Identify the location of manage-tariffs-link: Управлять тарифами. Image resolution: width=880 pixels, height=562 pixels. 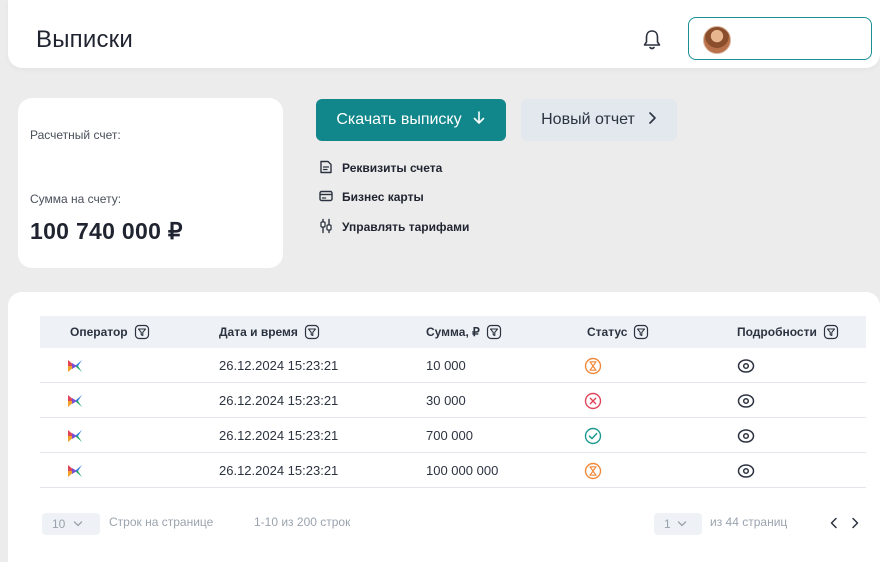
(393, 227).